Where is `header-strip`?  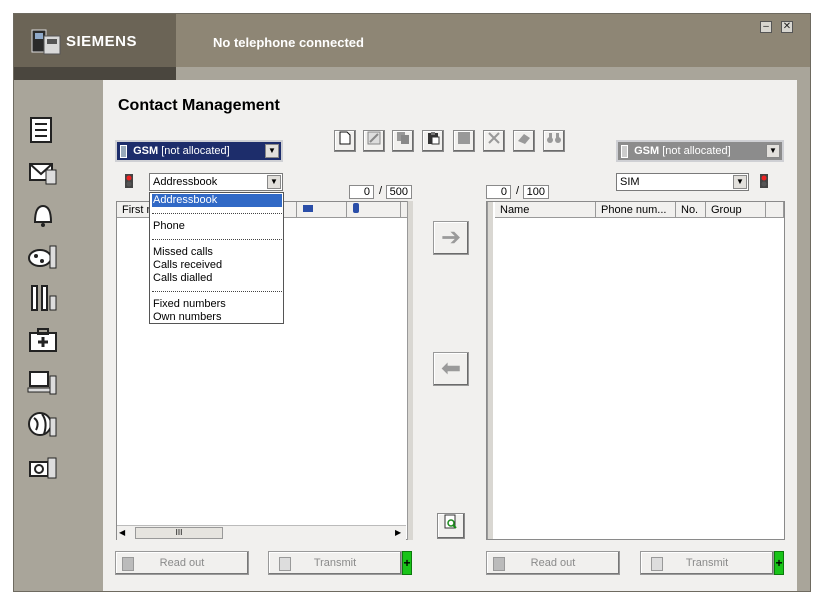
header-strip is located at coordinates (95, 73).